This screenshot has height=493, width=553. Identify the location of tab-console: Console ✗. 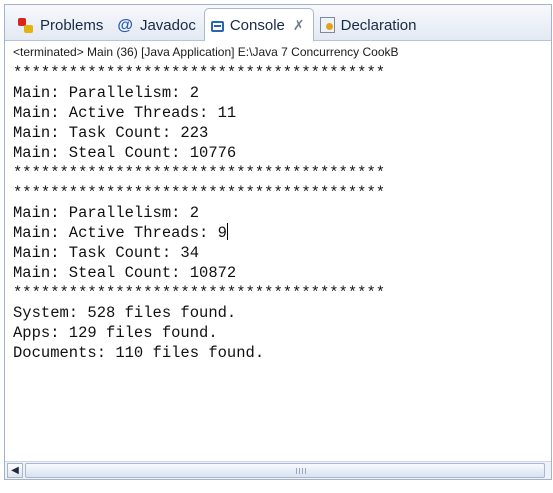
(258, 24).